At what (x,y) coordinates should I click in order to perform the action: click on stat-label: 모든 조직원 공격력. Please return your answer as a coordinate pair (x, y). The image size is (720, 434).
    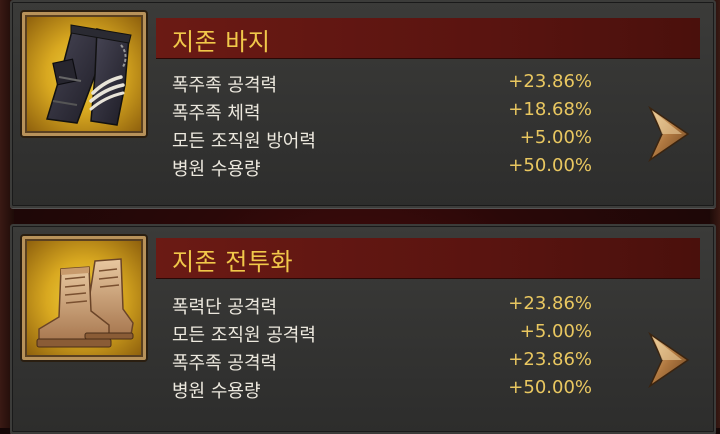
    Looking at the image, I should click on (244, 335).